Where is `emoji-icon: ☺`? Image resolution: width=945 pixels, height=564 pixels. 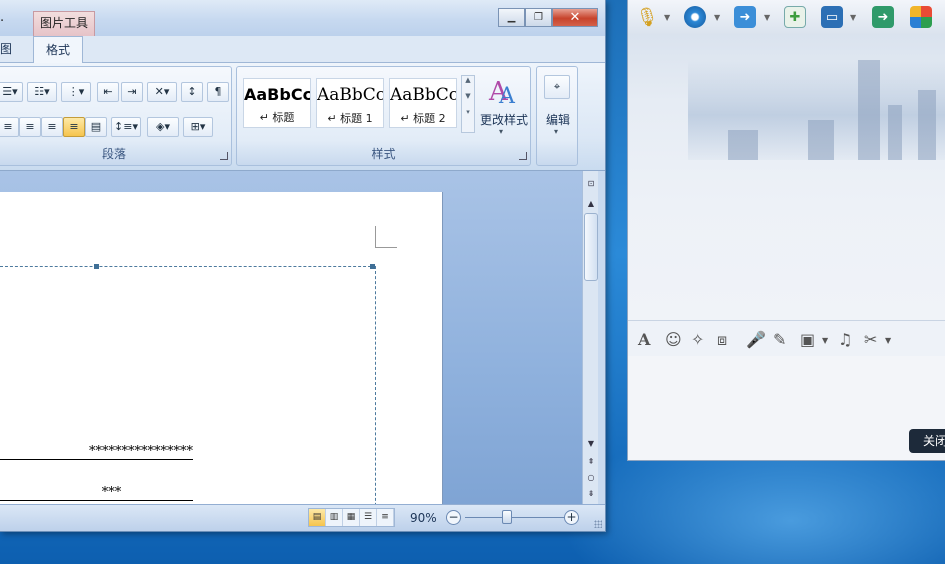
emoji-icon: ☺ is located at coordinates (673, 339).